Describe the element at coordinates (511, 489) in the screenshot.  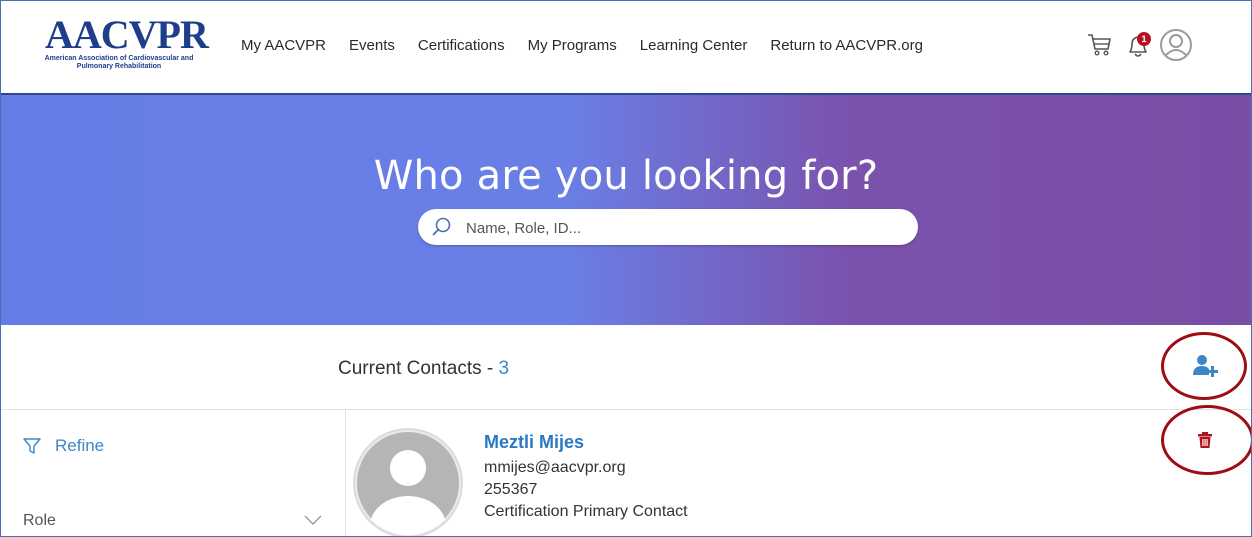
I see `contact-id: 255367` at that location.